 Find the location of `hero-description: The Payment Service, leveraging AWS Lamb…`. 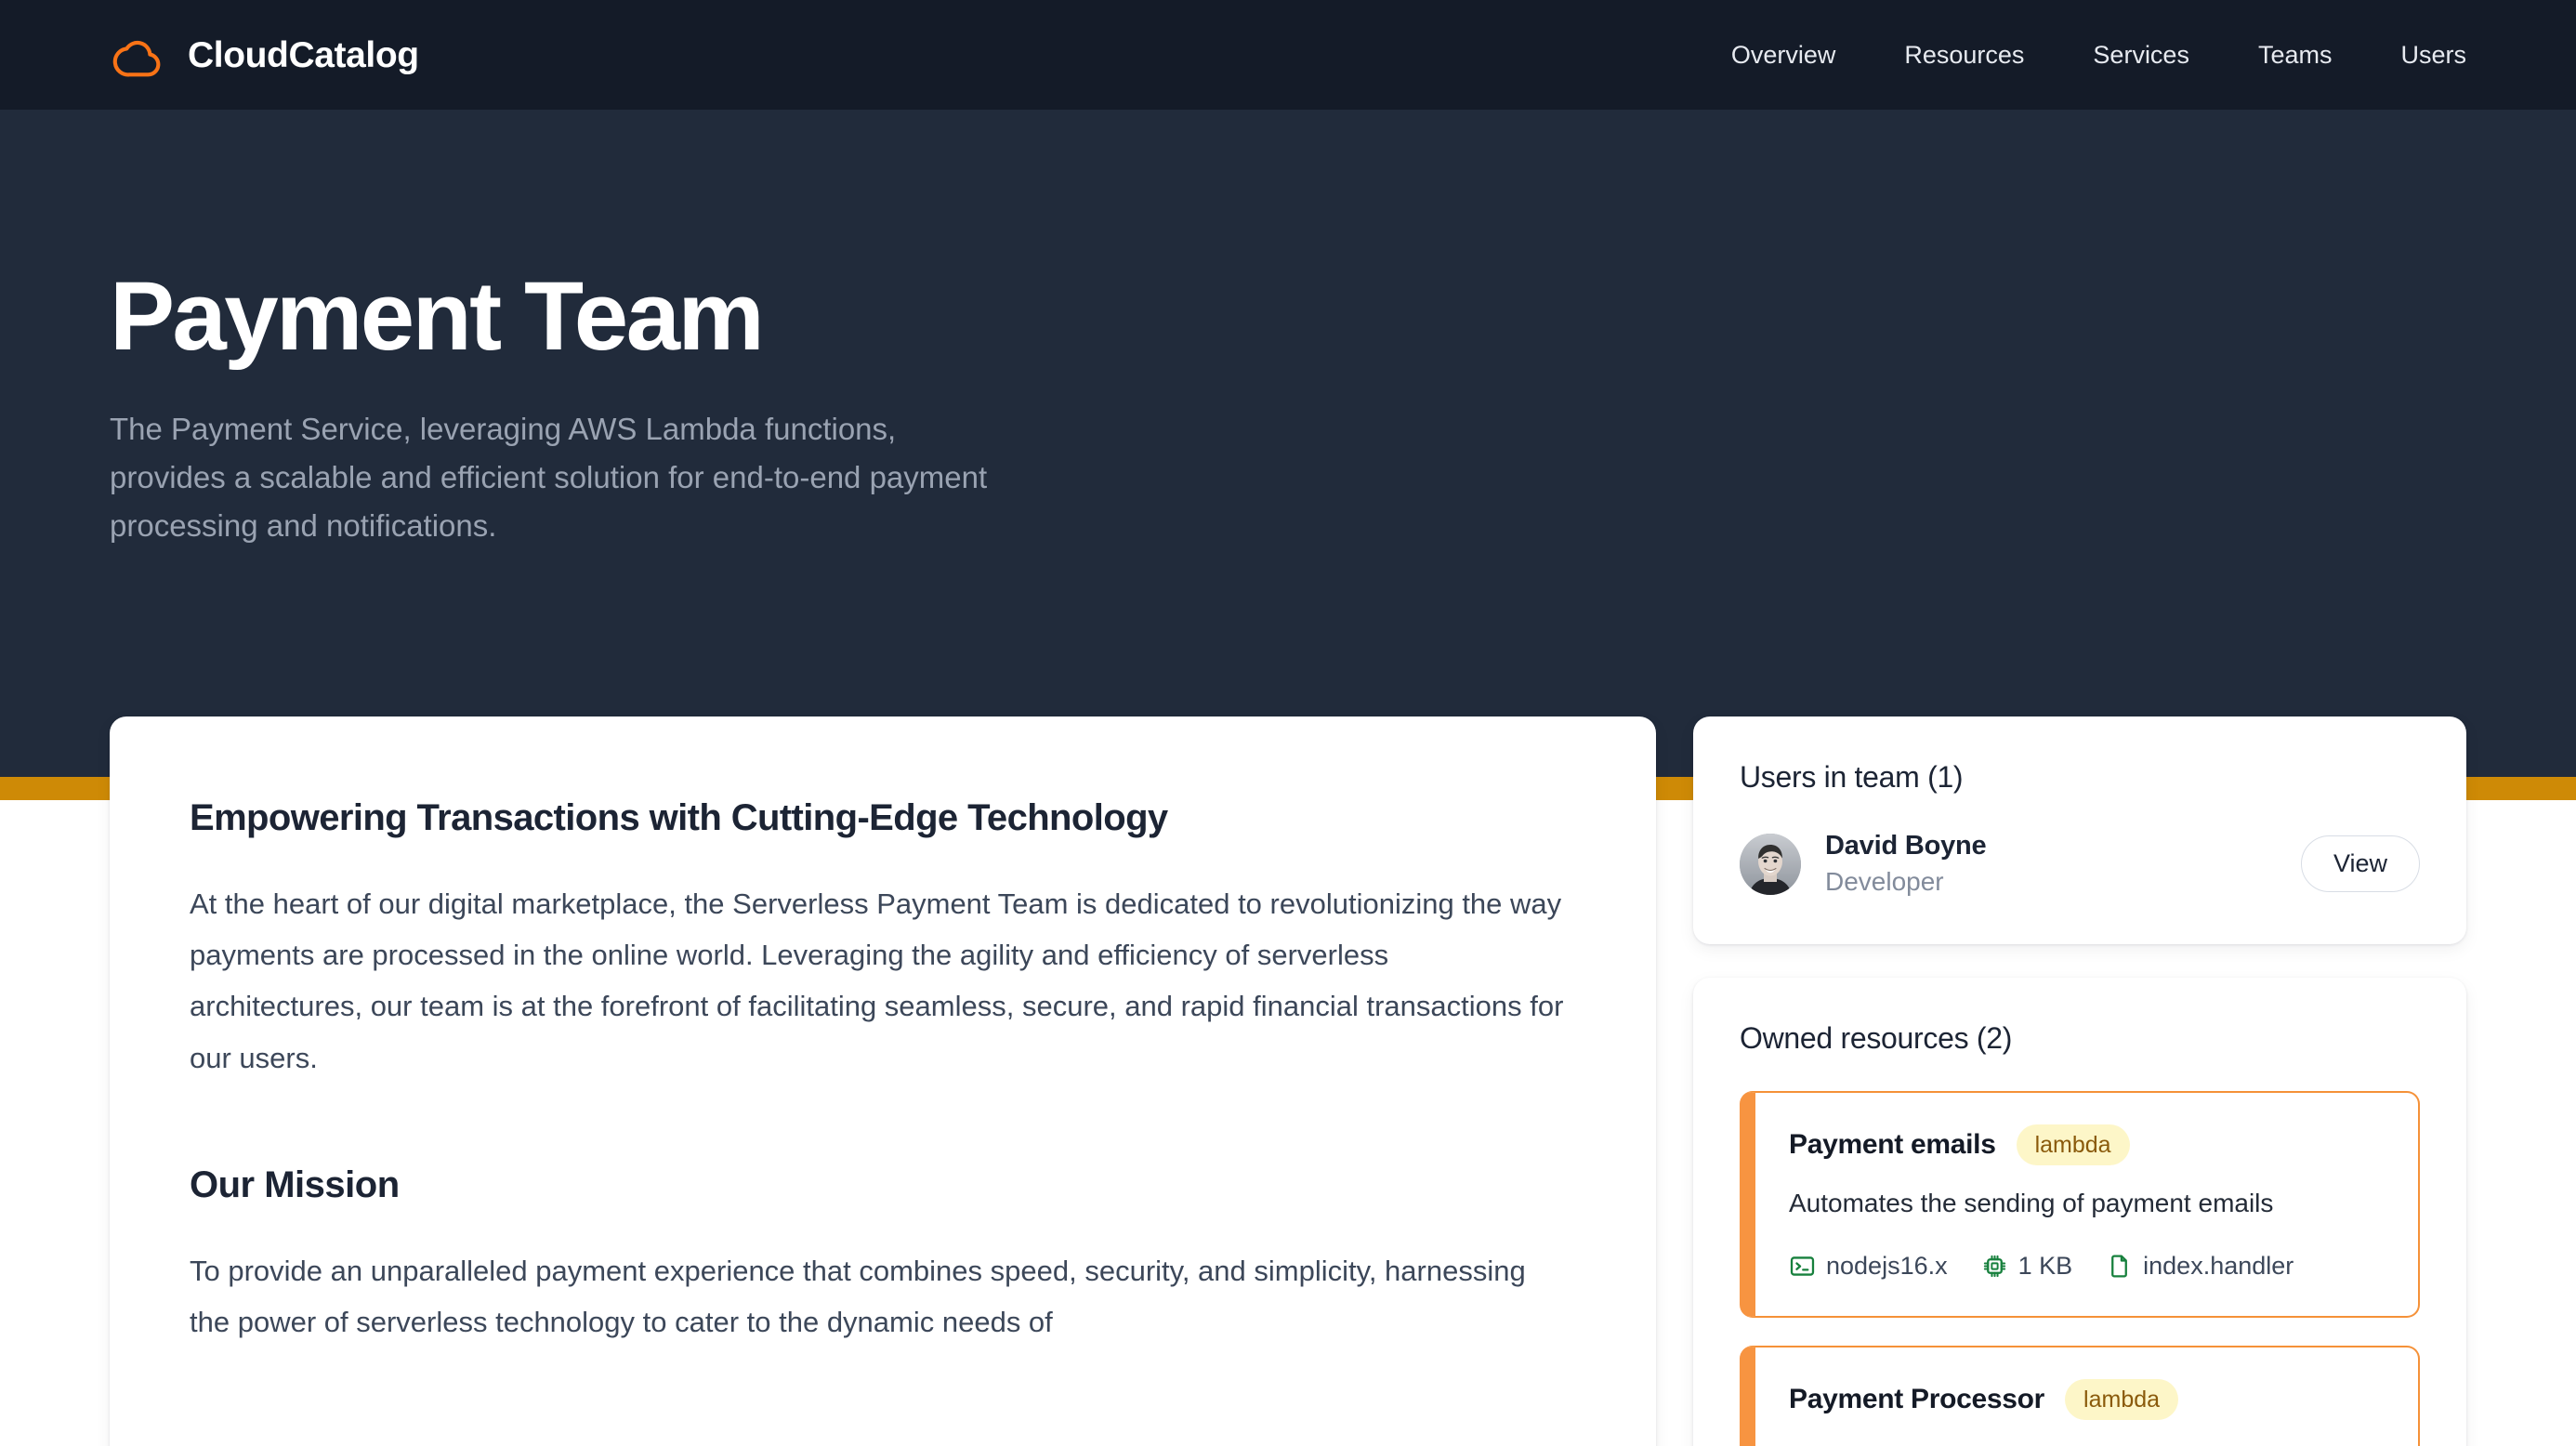

hero-description: The Payment Service, leveraging AWS Lamb… is located at coordinates (549, 477).